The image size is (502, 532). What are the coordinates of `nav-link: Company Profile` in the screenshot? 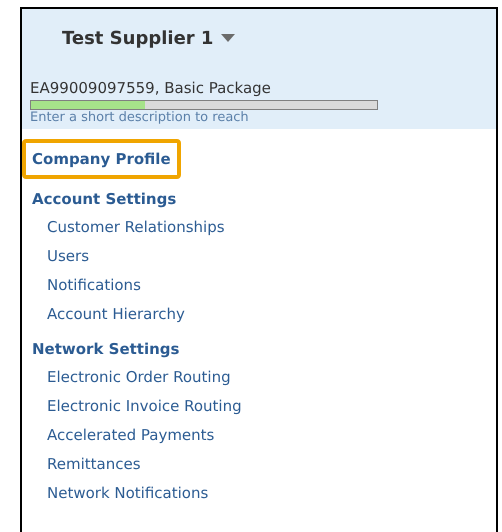 It's located at (101, 159).